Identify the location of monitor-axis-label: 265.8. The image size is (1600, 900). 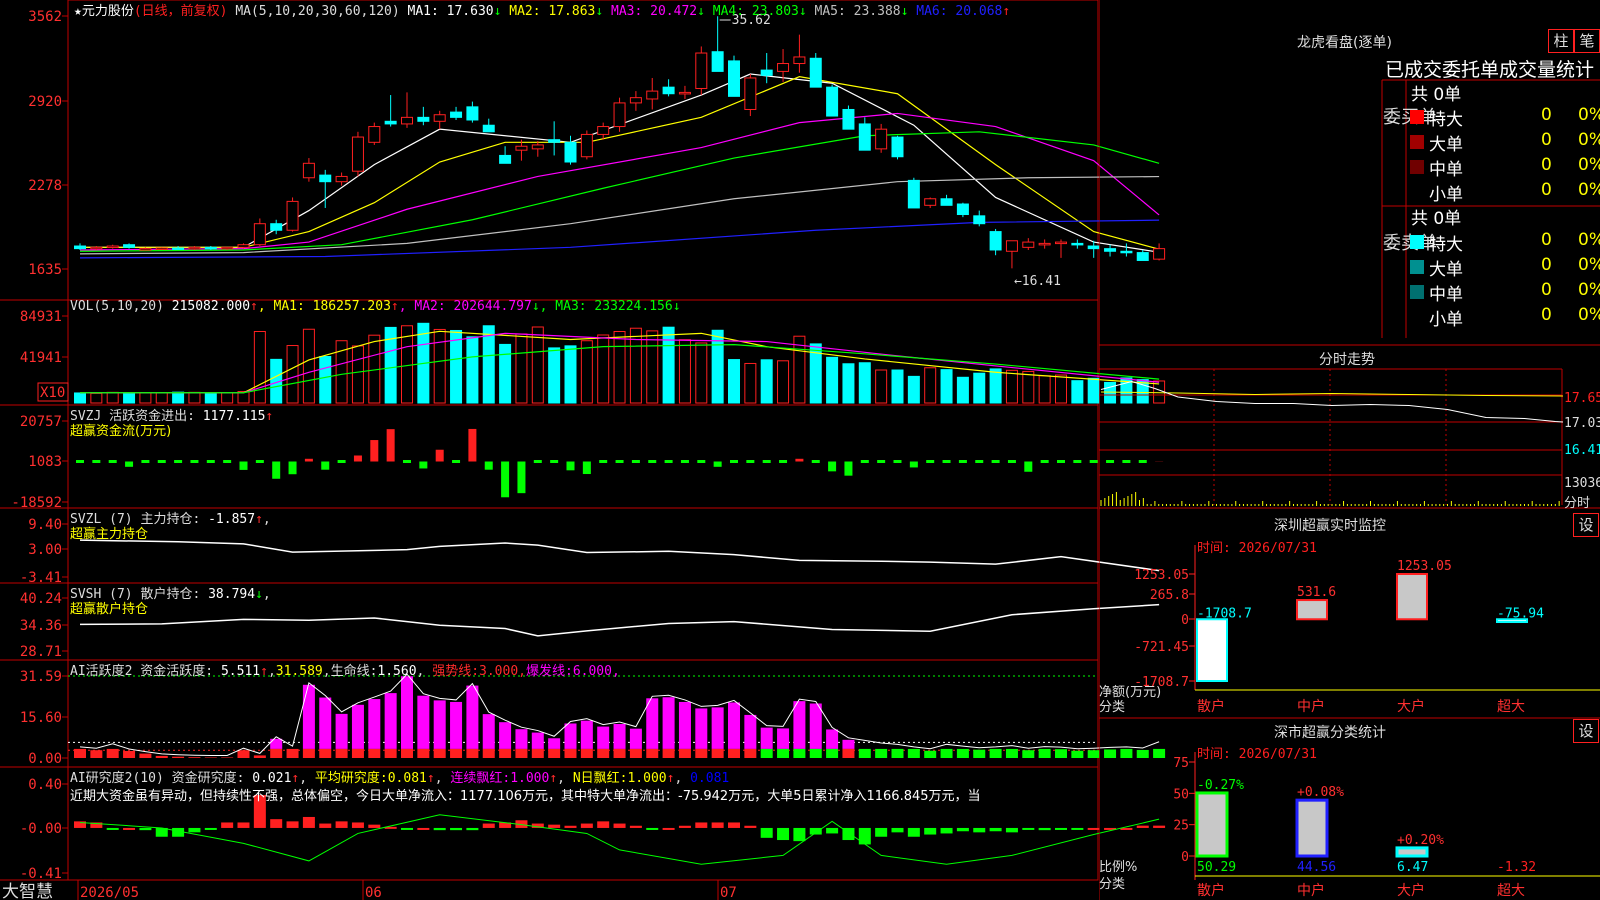
(1169, 595).